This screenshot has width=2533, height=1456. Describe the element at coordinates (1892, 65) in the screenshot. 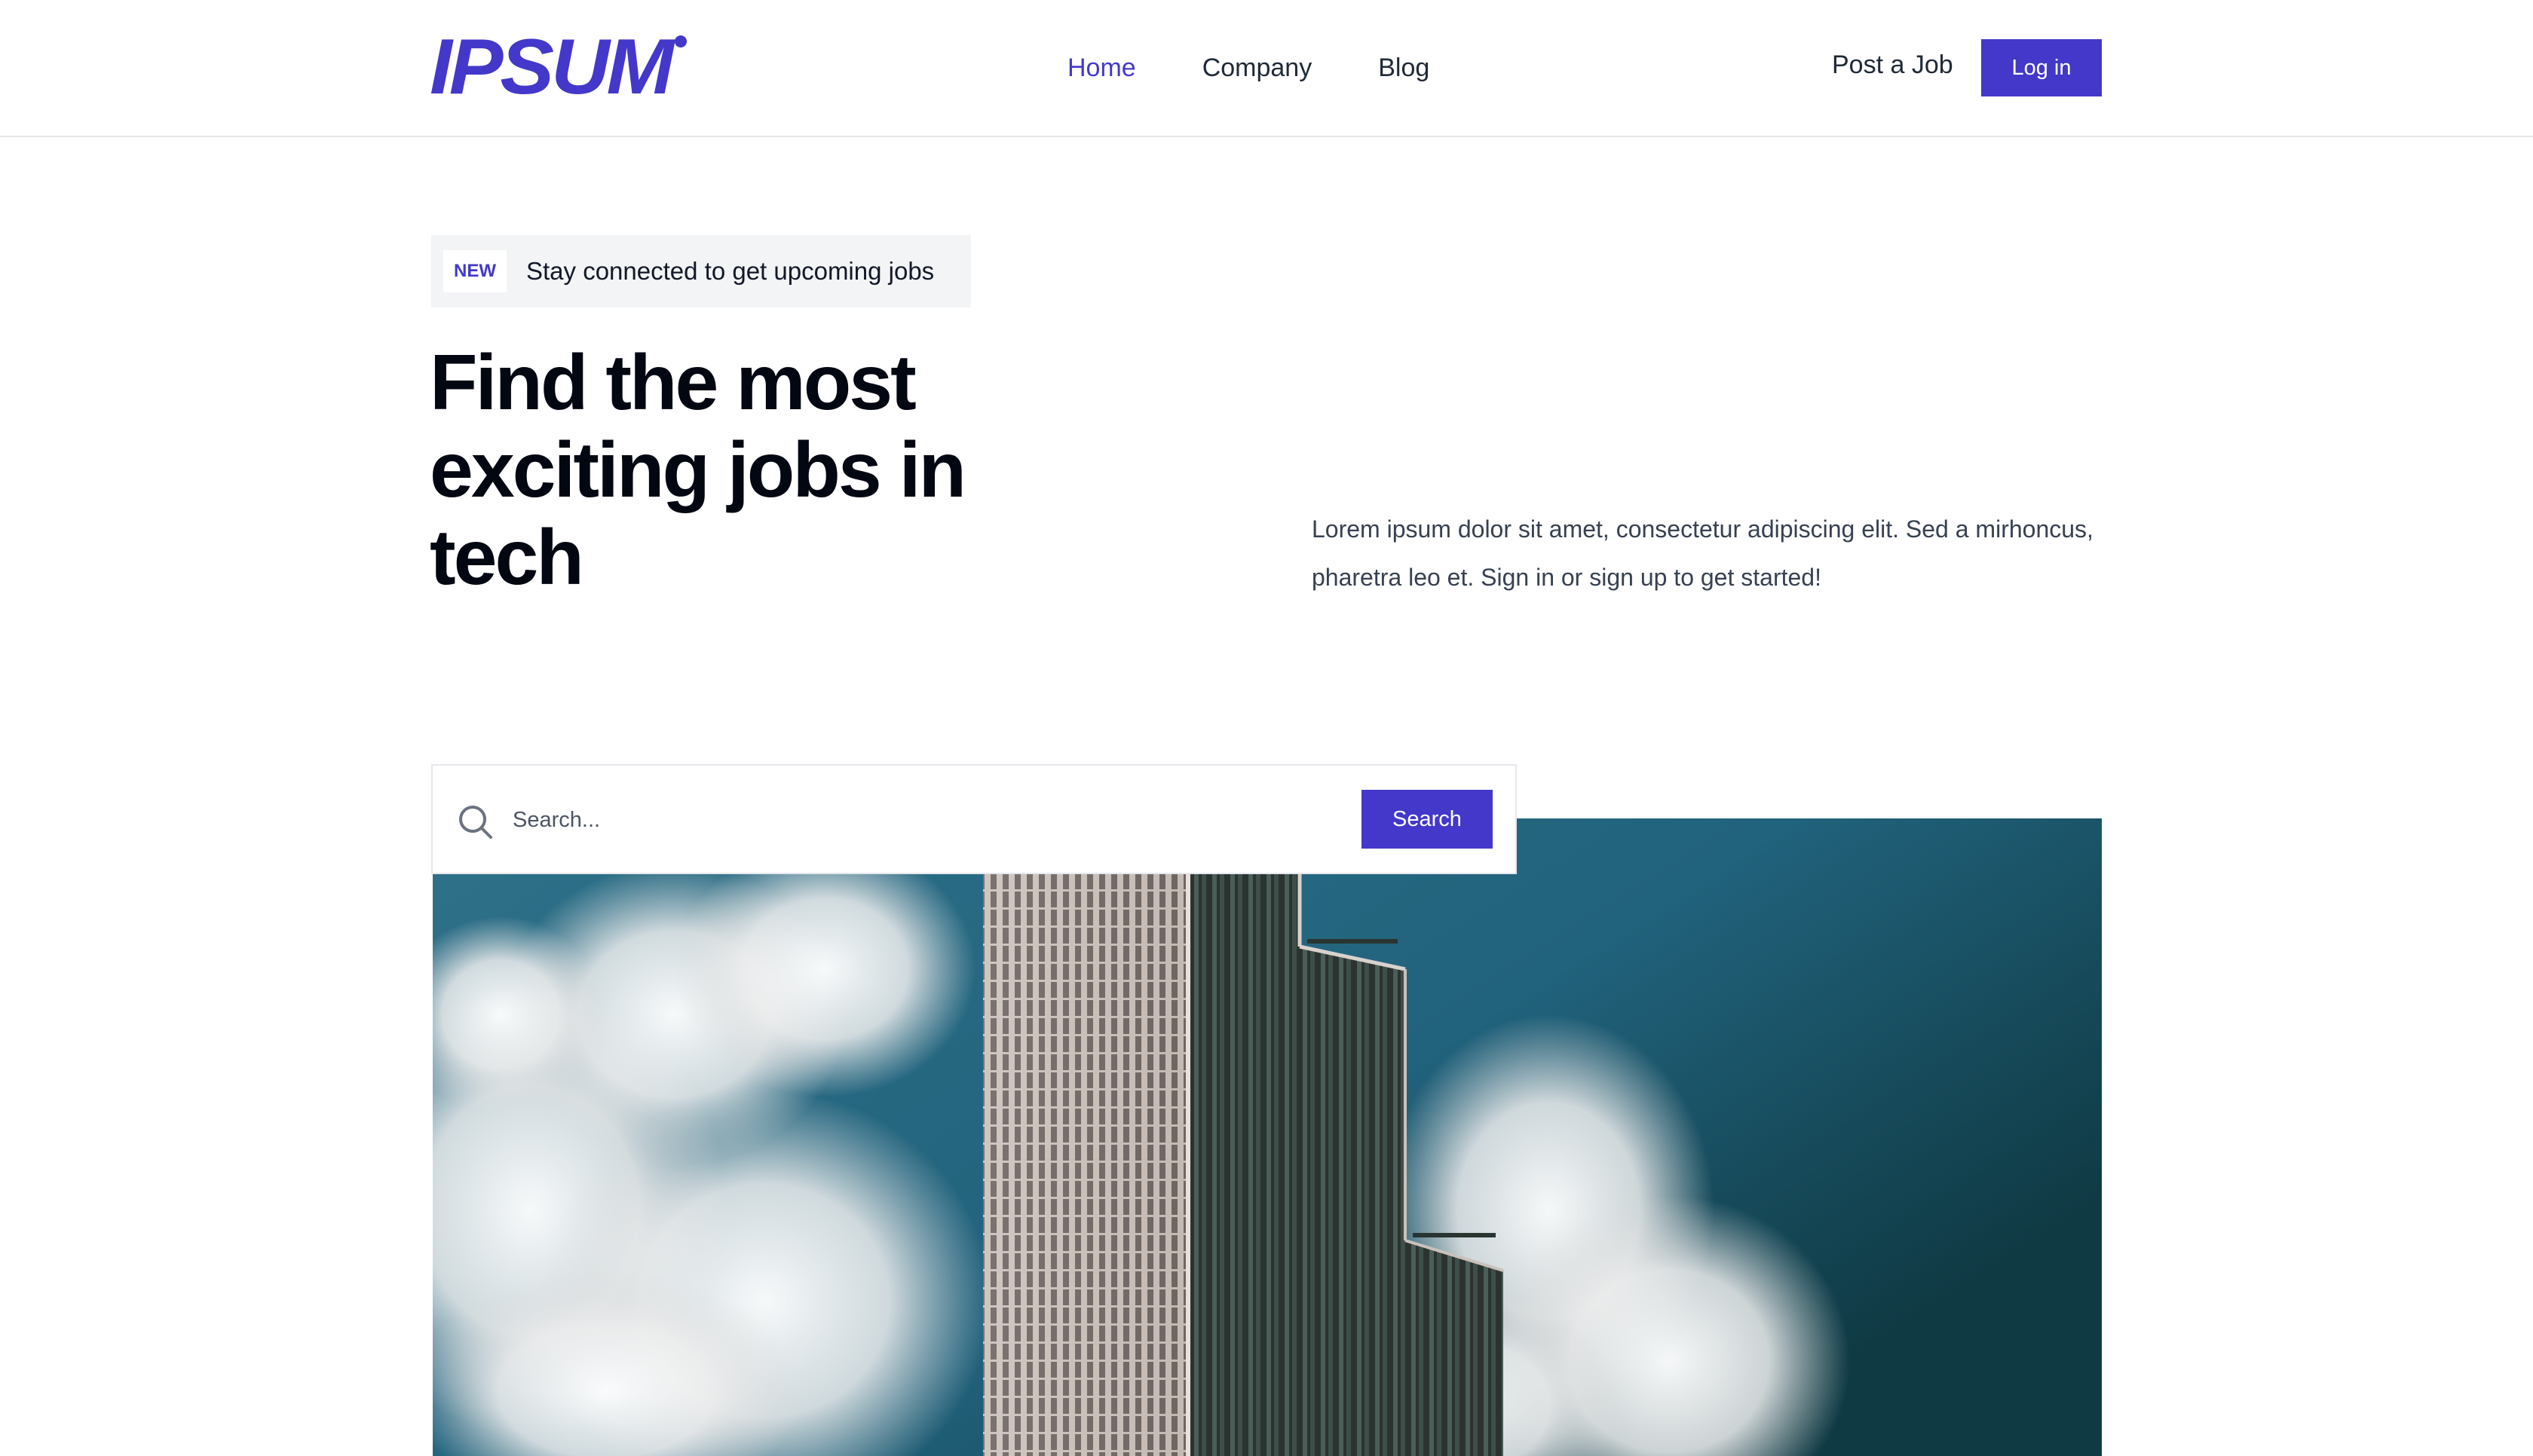

I see `post-job-link: Post a Job` at that location.